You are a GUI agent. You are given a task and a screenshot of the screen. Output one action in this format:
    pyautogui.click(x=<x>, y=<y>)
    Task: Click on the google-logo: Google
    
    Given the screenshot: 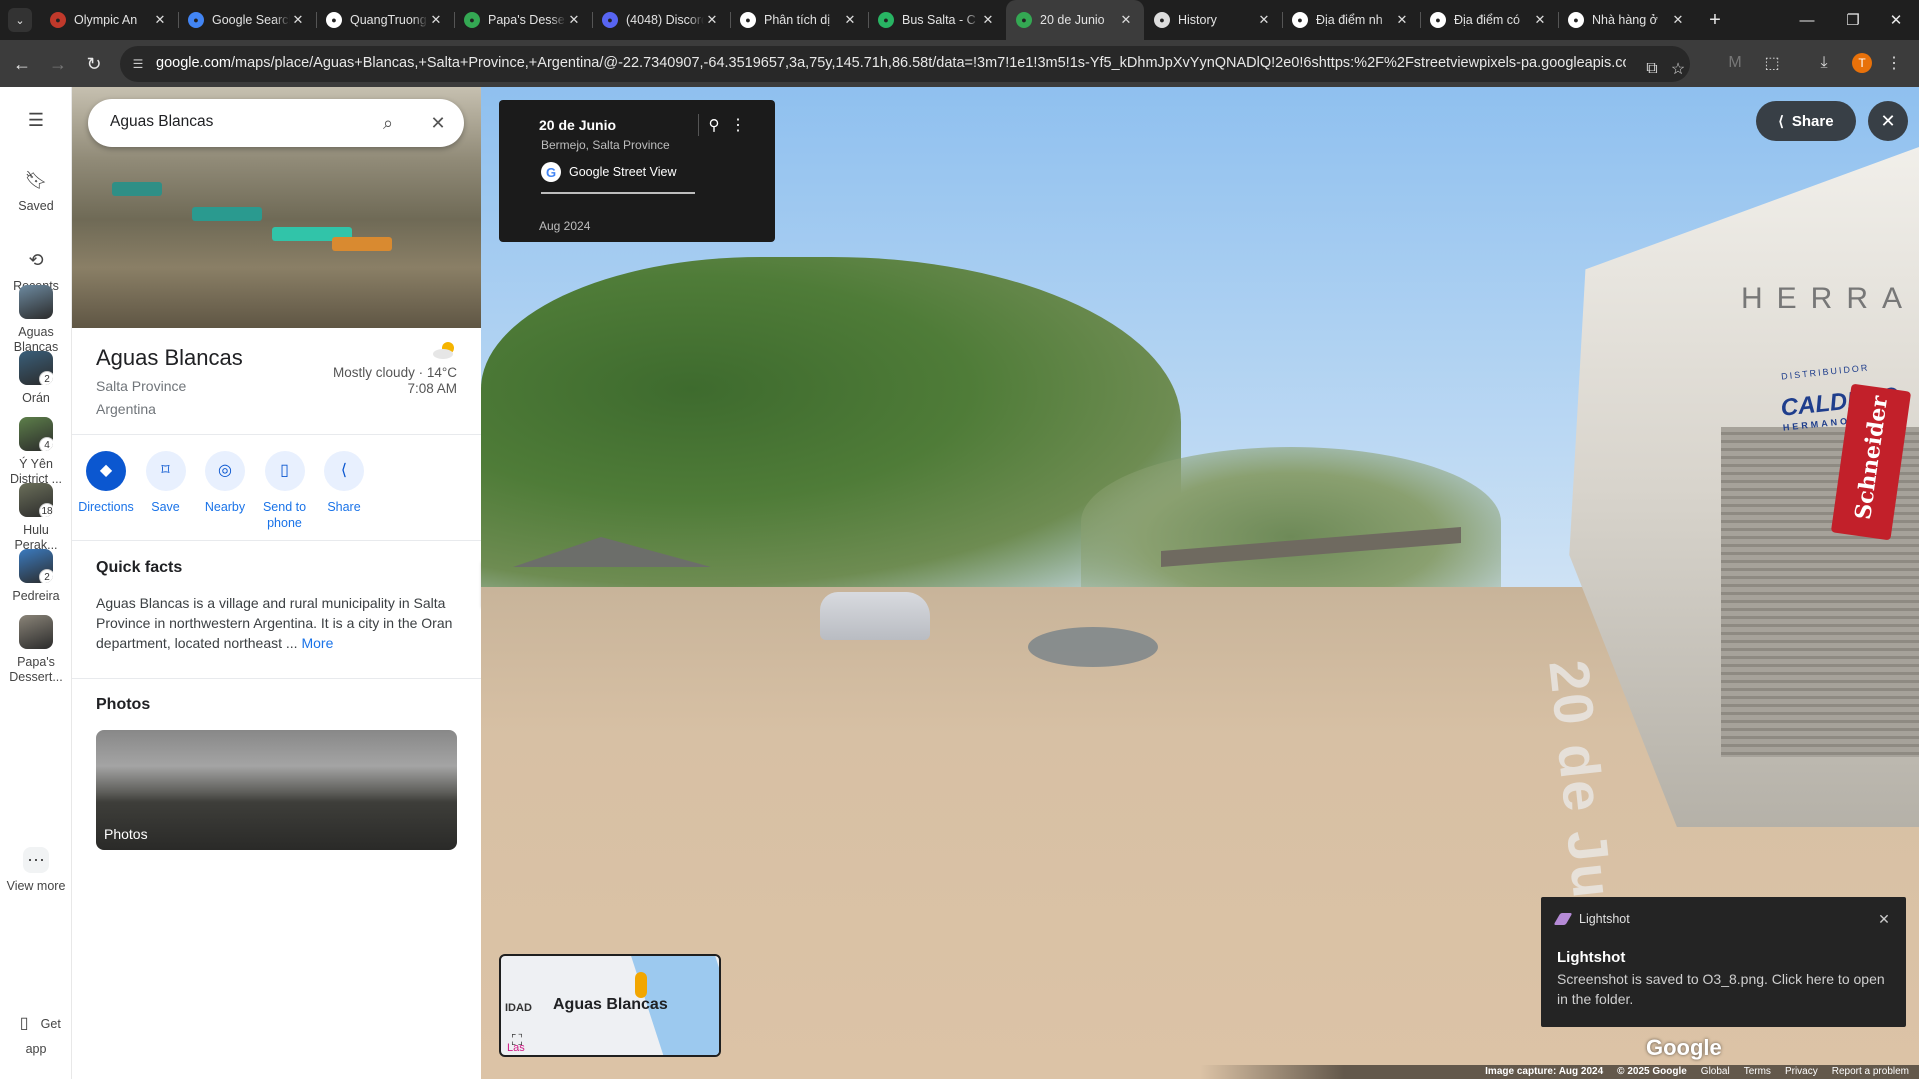 What is the action you would take?
    pyautogui.click(x=1684, y=1047)
    